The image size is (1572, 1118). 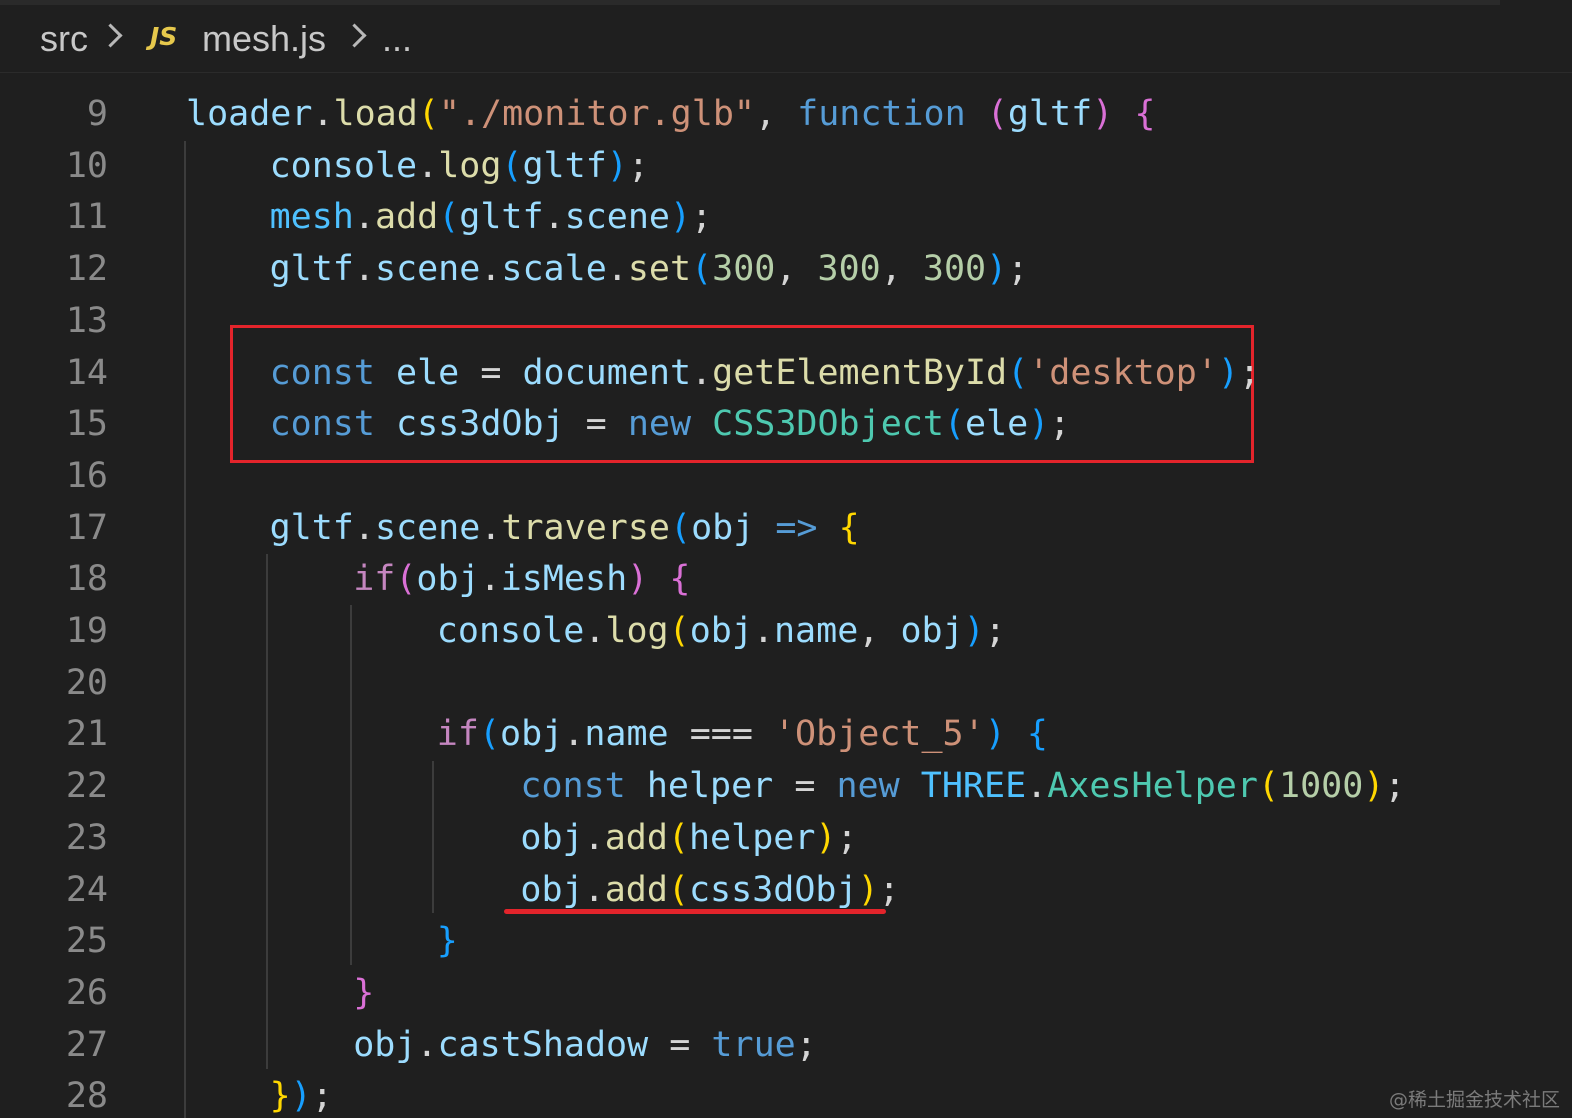 What do you see at coordinates (86, 320) in the screenshot?
I see `line-number: 13` at bounding box center [86, 320].